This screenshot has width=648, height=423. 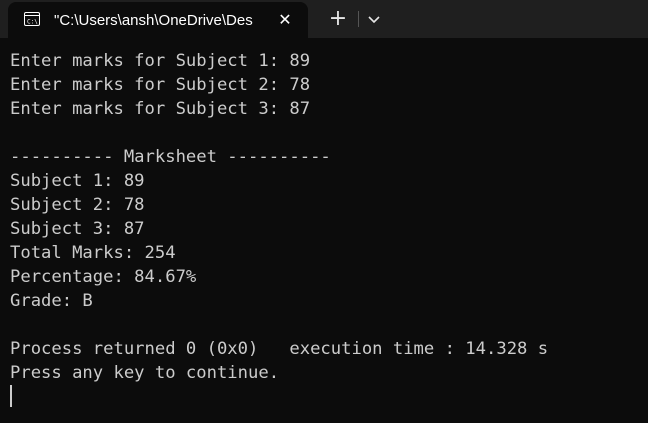 What do you see at coordinates (103, 277) in the screenshot?
I see `console-line: Percentage: 84.67%` at bounding box center [103, 277].